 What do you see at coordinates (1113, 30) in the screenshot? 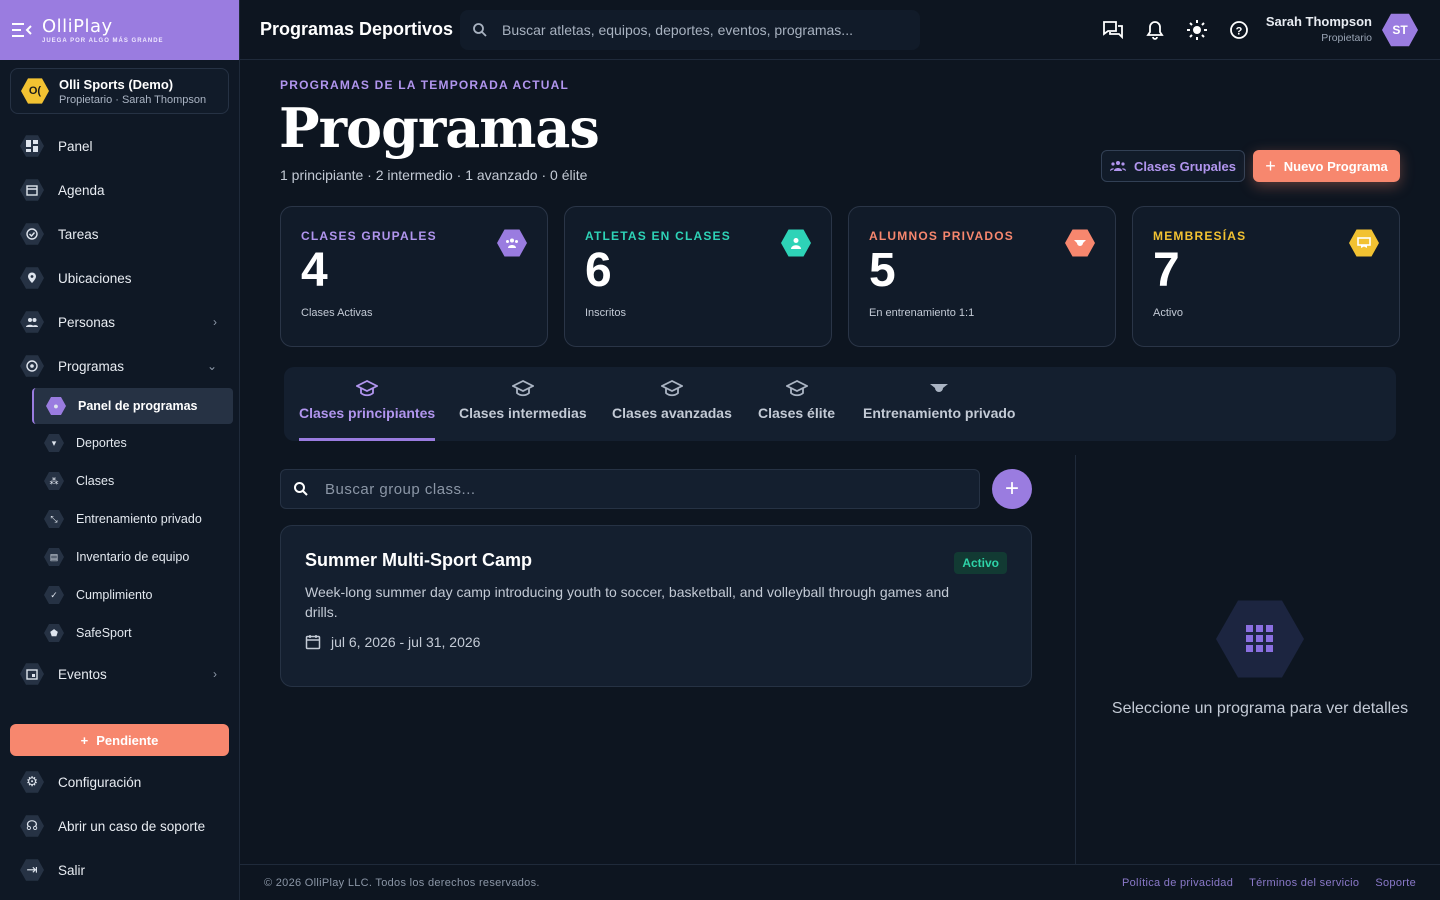
I see `chat-icon` at bounding box center [1113, 30].